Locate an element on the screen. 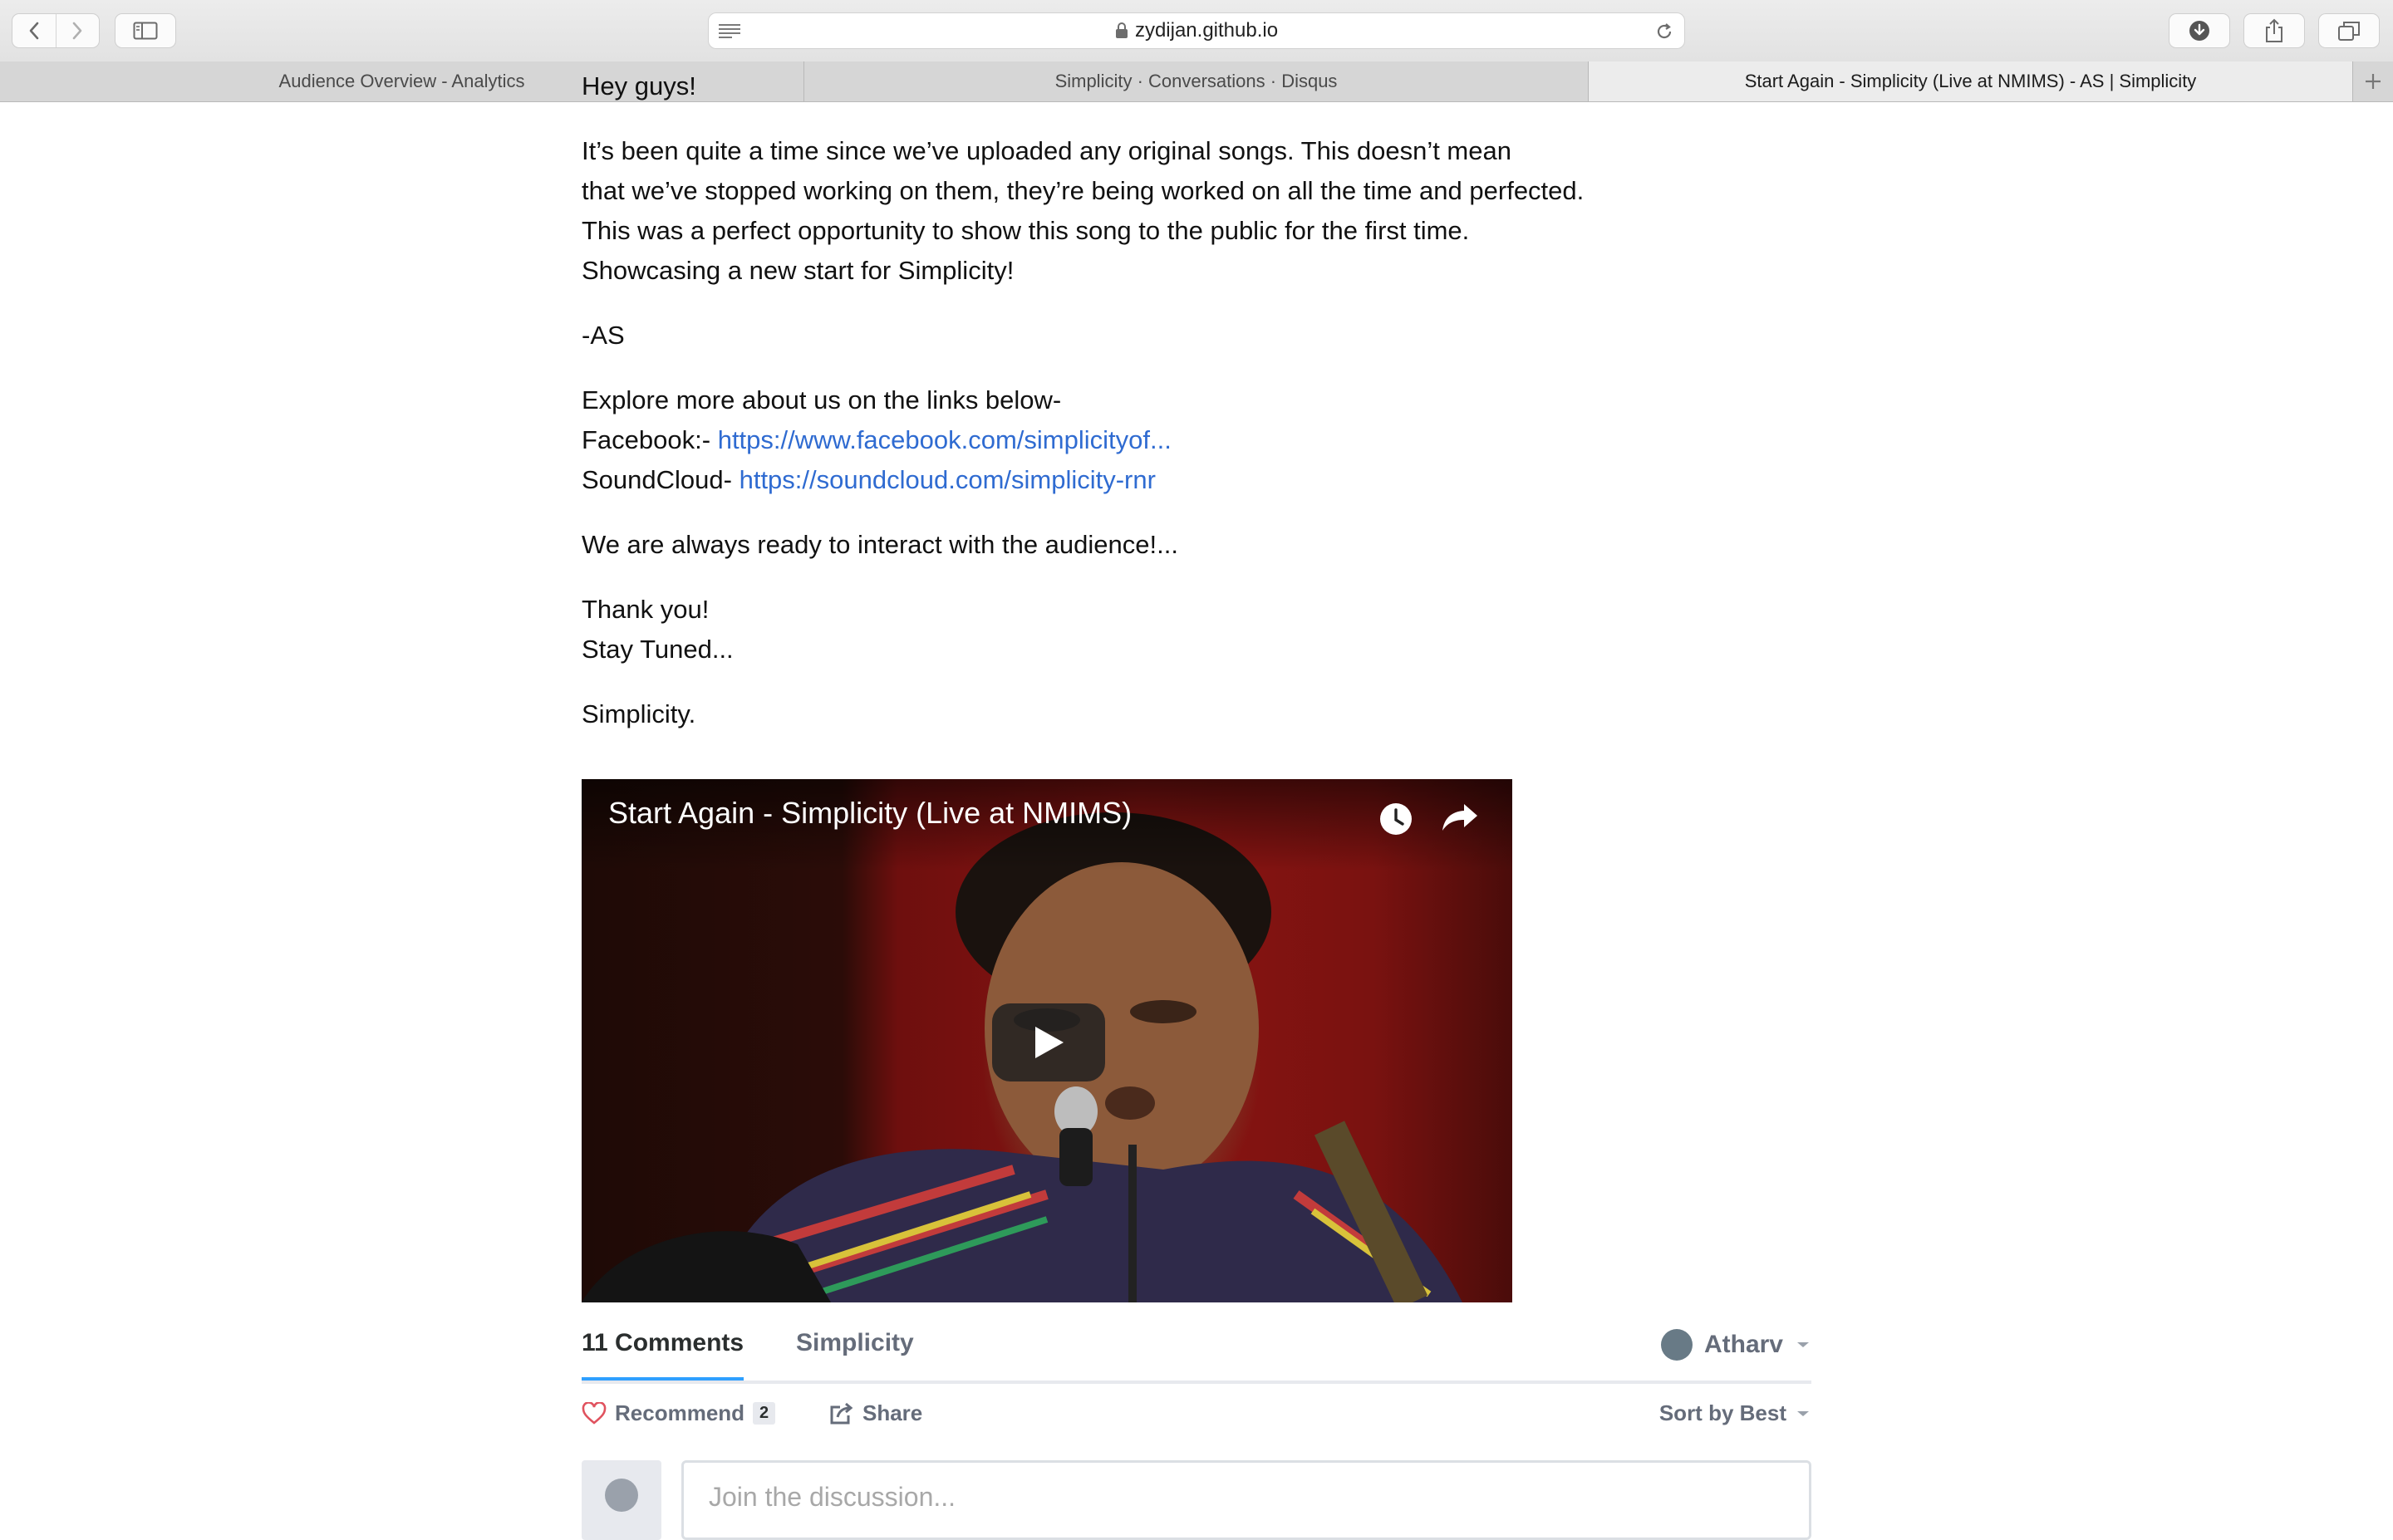 This screenshot has width=2393, height=1540. commenter-avatar is located at coordinates (621, 1500).